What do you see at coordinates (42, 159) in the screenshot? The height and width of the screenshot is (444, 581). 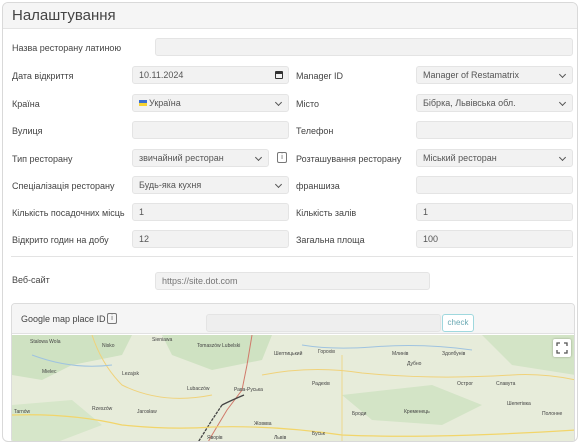 I see `restaurant-type-label: Тип ресторану` at bounding box center [42, 159].